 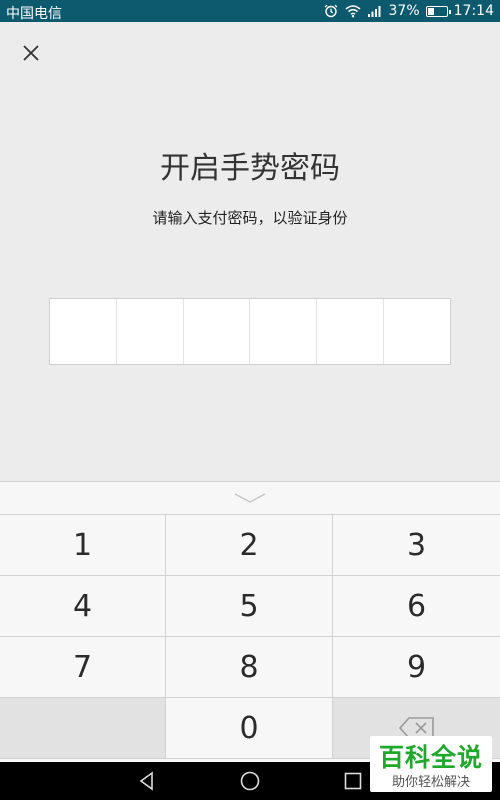 I want to click on keypad-collapse-button, so click(x=250, y=498).